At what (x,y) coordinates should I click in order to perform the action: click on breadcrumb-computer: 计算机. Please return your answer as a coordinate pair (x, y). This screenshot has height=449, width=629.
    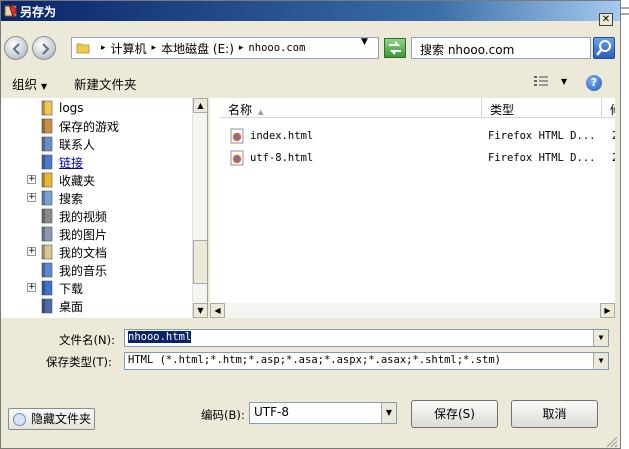
    Looking at the image, I should click on (129, 48).